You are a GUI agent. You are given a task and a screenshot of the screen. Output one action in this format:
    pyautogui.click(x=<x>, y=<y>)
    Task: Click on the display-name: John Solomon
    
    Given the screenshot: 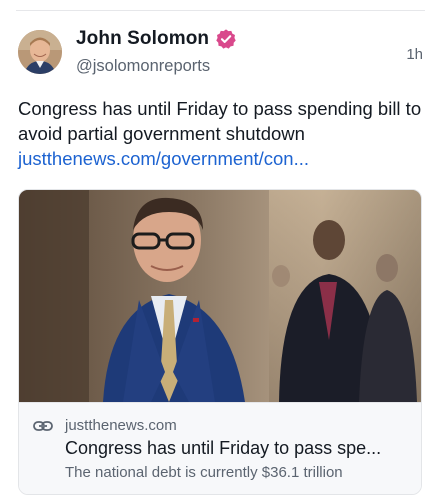 What is the action you would take?
    pyautogui.click(x=142, y=39)
    